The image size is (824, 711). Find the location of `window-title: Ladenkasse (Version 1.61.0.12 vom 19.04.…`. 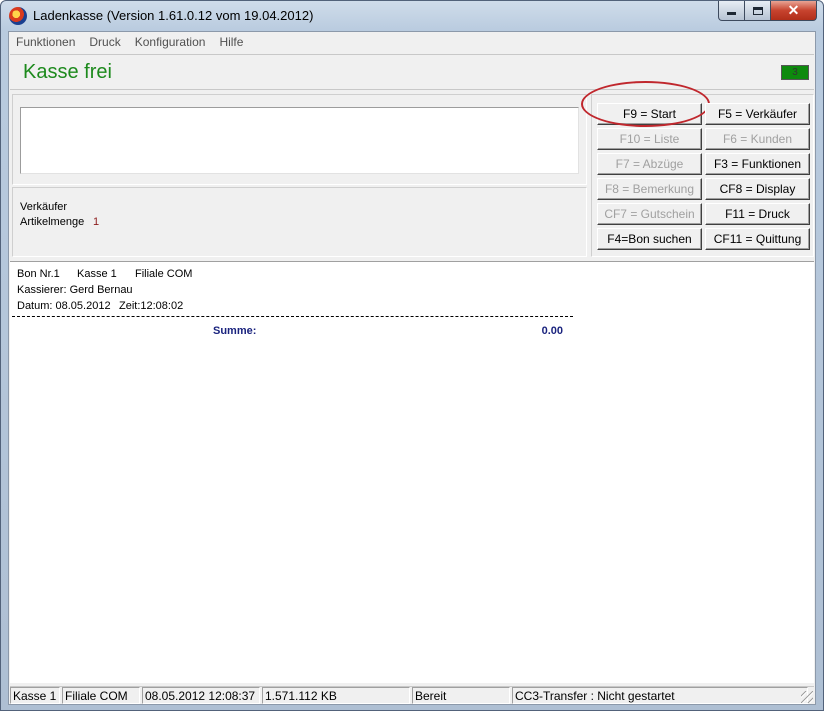

window-title: Ladenkasse (Version 1.61.0.12 vom 19.04.… is located at coordinates (173, 15).